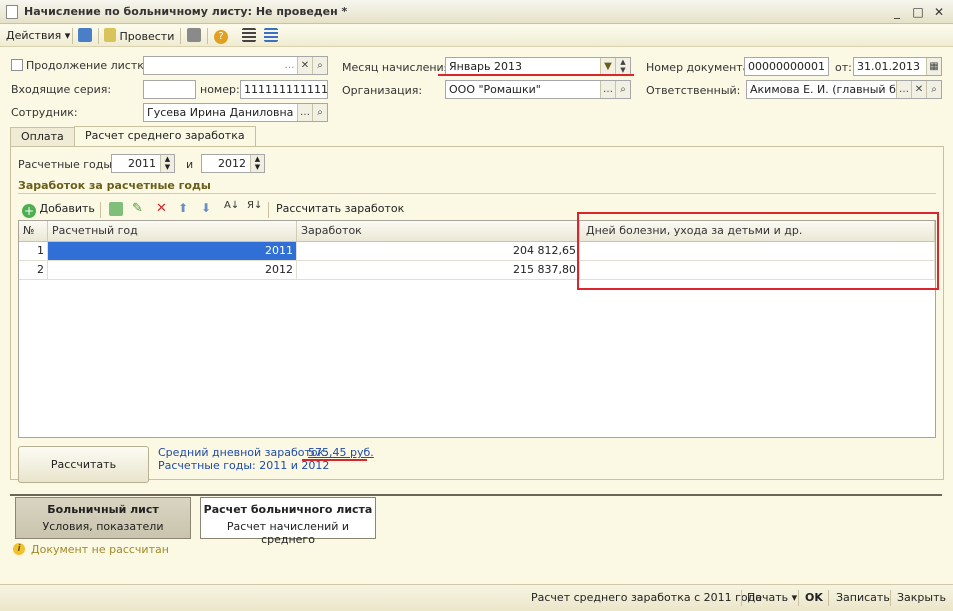 The image size is (953, 611). What do you see at coordinates (88, 65) in the screenshot?
I see `continuation-label: Продолжение листка` at bounding box center [88, 65].